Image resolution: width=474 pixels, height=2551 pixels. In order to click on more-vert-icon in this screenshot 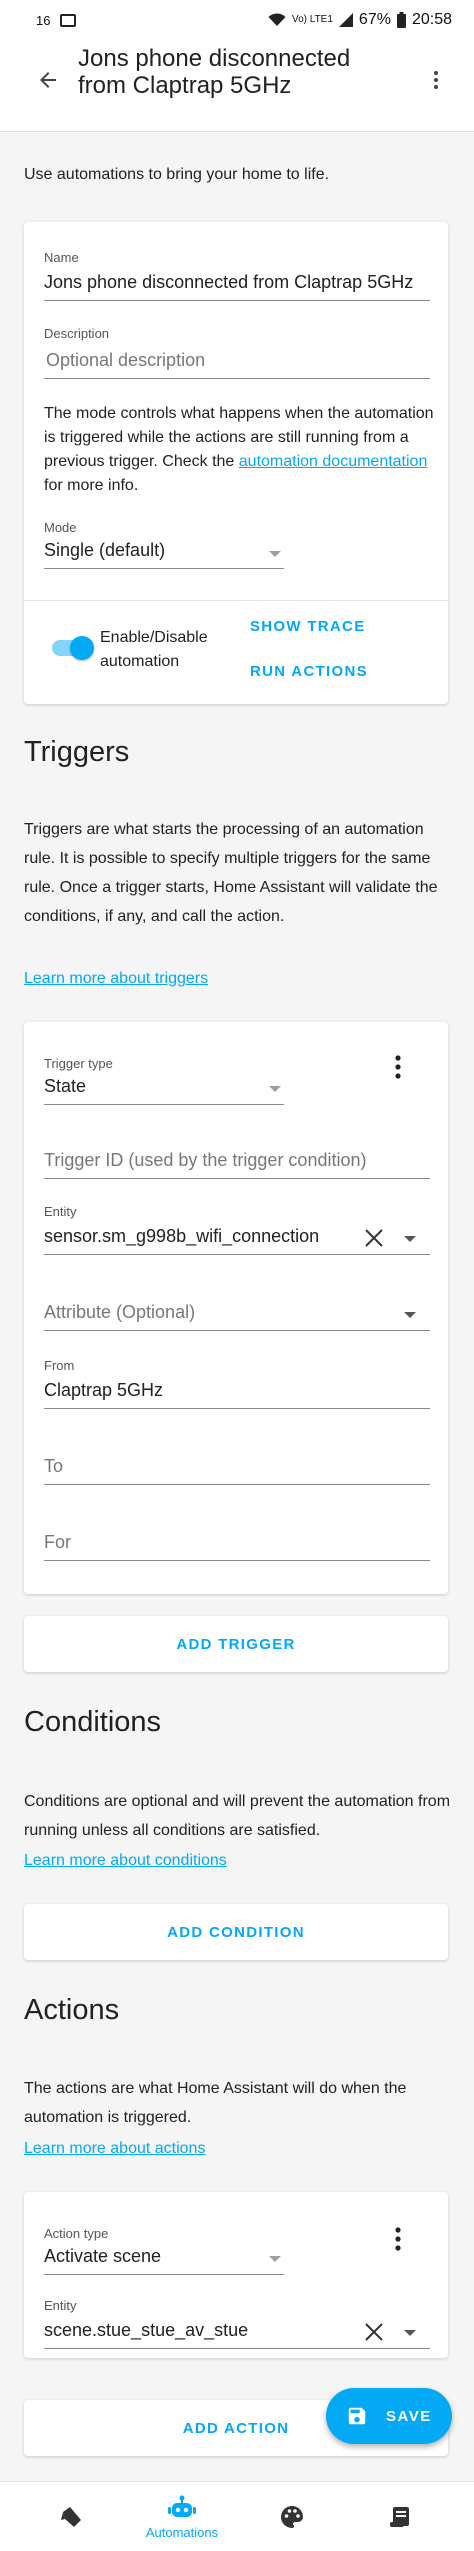, I will do `click(436, 80)`.